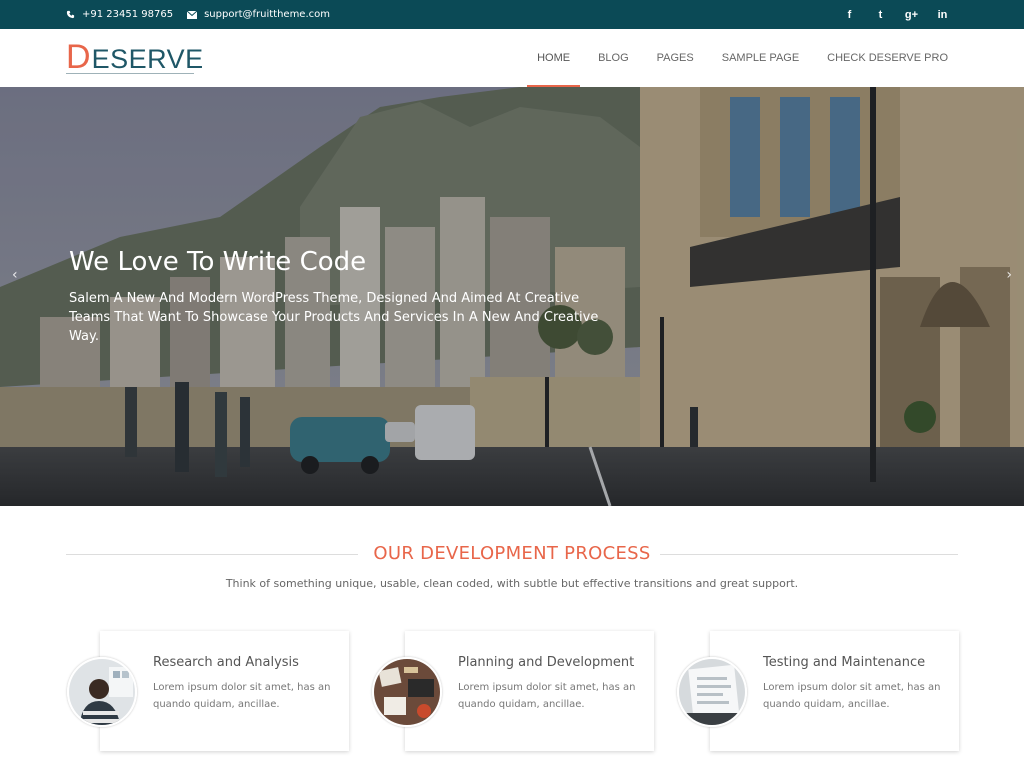  I want to click on twitter-icon: t, so click(880, 15).